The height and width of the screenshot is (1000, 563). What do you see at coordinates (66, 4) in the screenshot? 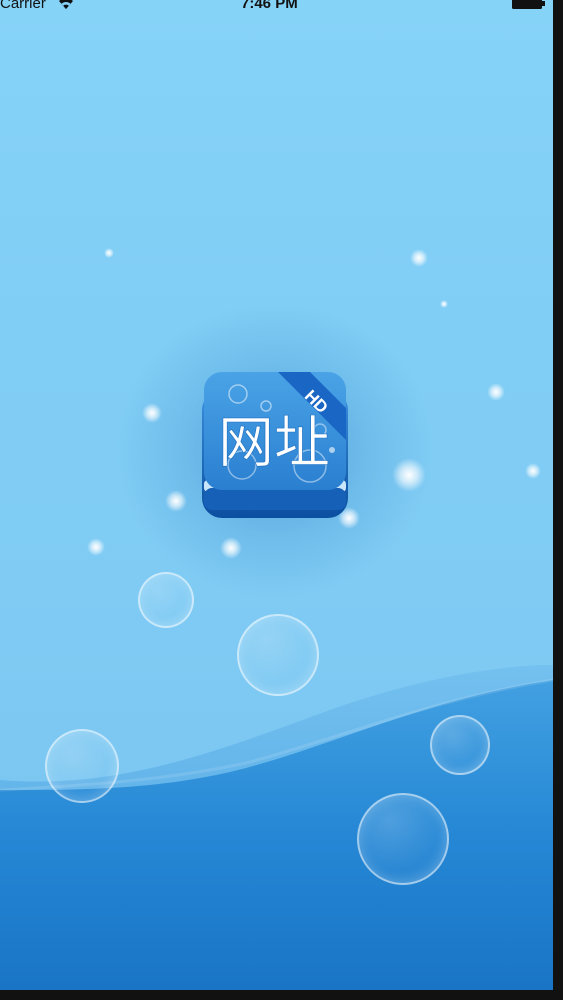
I see `wifi-icon` at bounding box center [66, 4].